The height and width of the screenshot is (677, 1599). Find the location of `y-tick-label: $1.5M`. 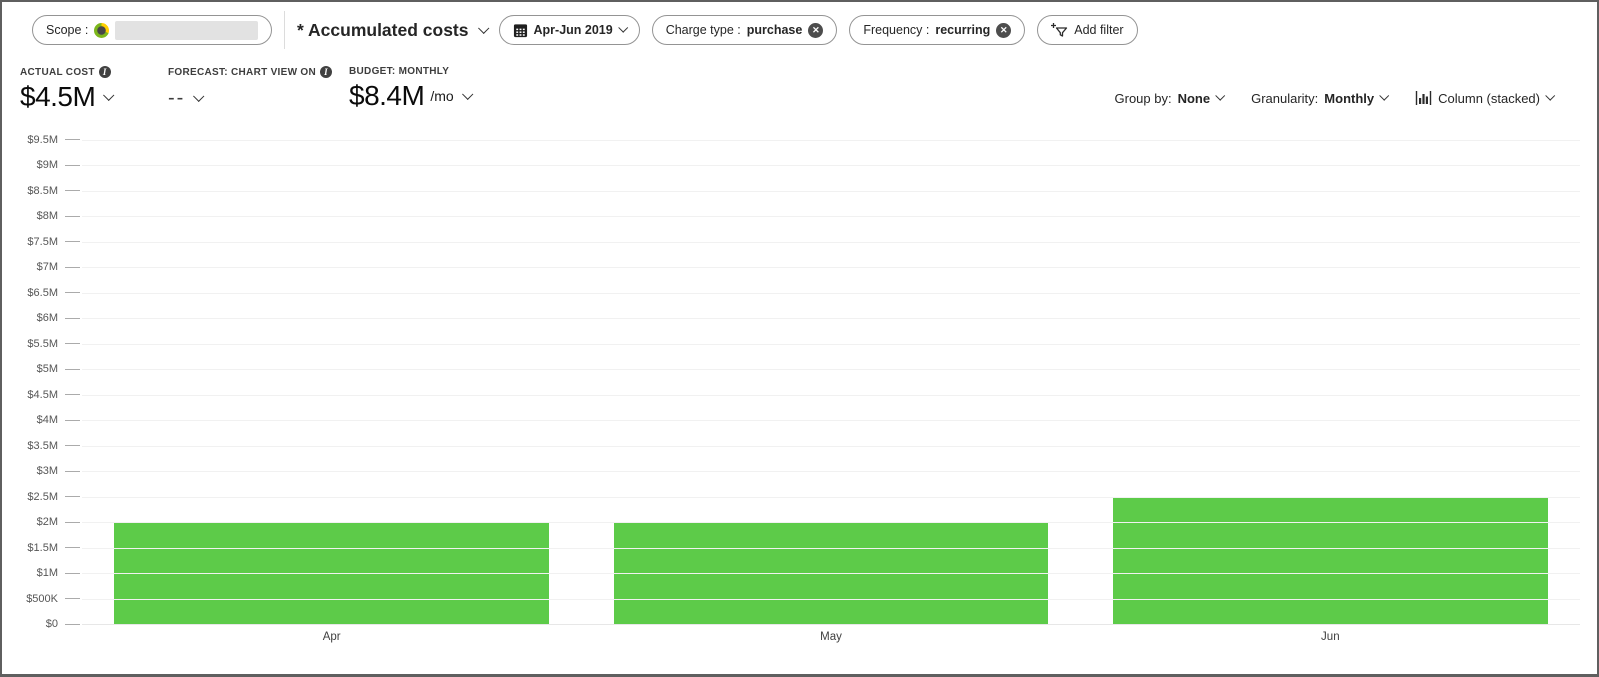

y-tick-label: $1.5M is located at coordinates (42, 547).